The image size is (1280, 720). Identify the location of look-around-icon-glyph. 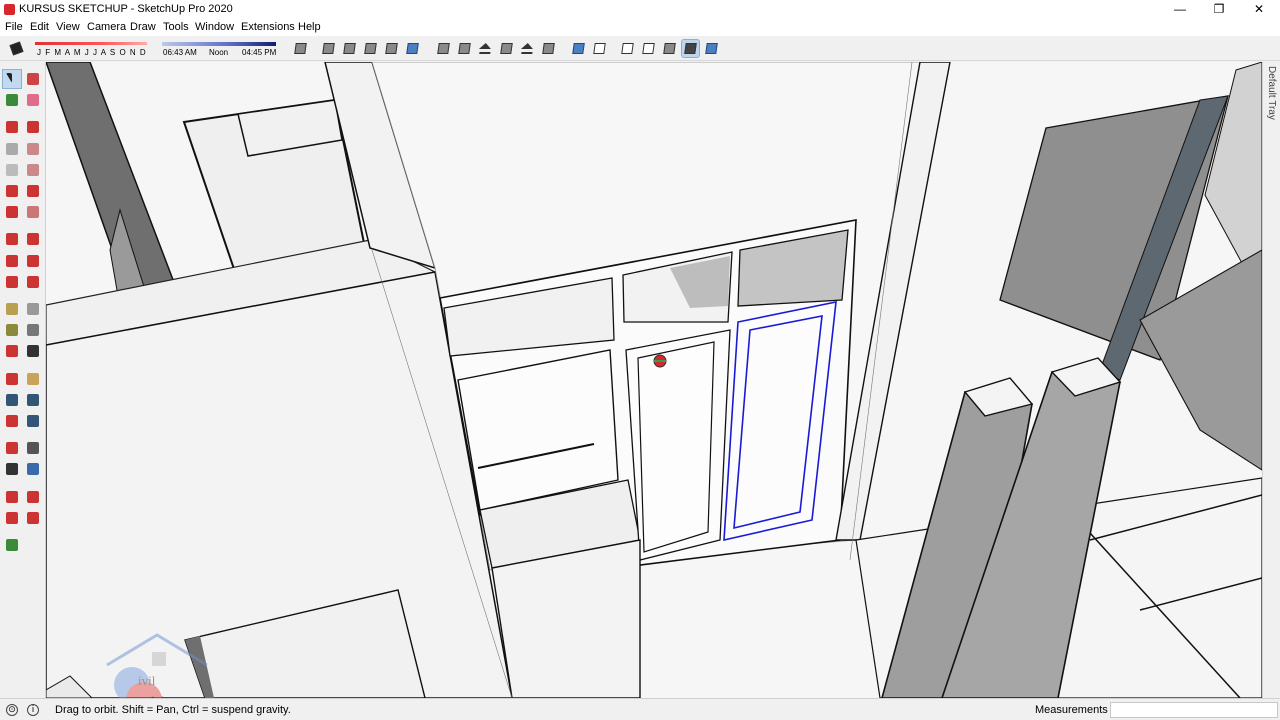
(33, 448).